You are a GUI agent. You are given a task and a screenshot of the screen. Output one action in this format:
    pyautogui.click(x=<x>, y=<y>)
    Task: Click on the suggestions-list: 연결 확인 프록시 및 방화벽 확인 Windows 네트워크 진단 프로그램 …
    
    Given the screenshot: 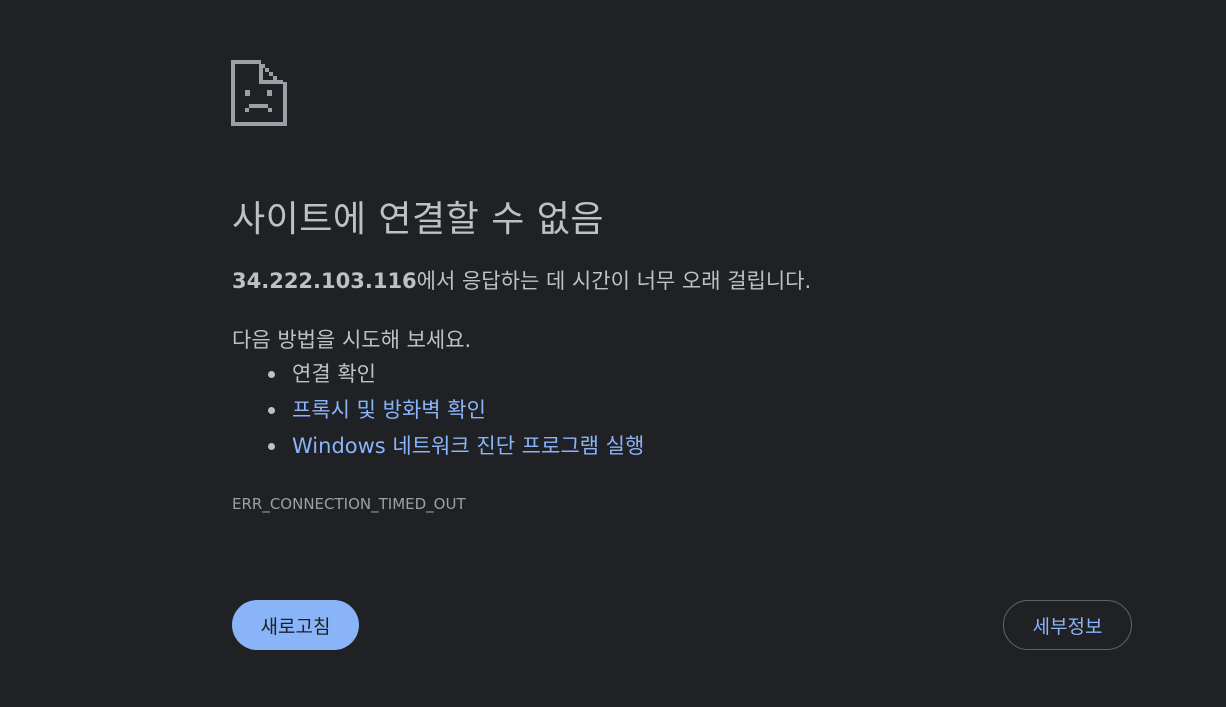 What is the action you would take?
    pyautogui.click(x=456, y=410)
    